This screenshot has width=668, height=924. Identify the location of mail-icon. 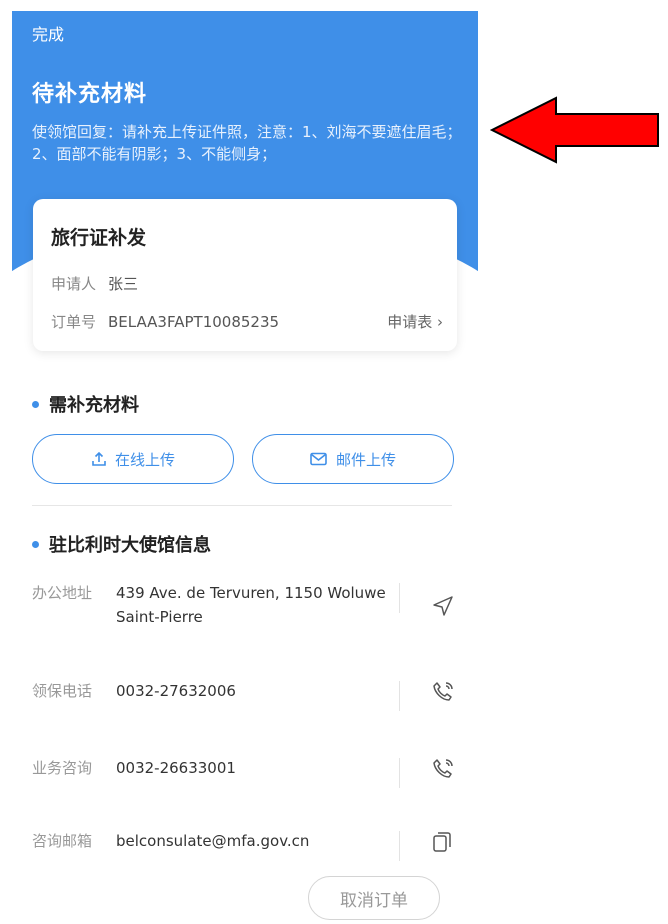
(318, 458).